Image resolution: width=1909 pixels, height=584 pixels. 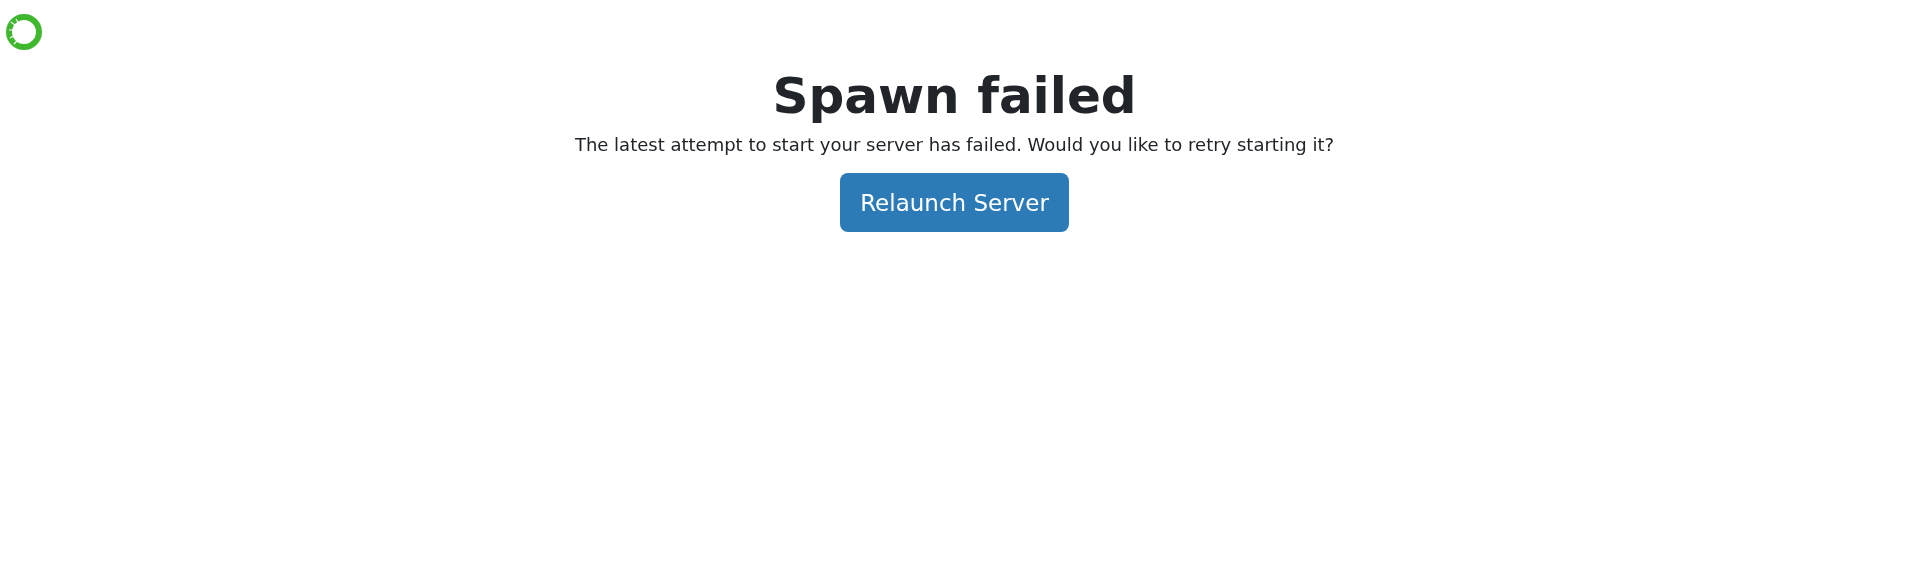 I want to click on error-message: The latest attempt to start your server has failed. Would you like to retry starting it?, so click(x=954, y=144).